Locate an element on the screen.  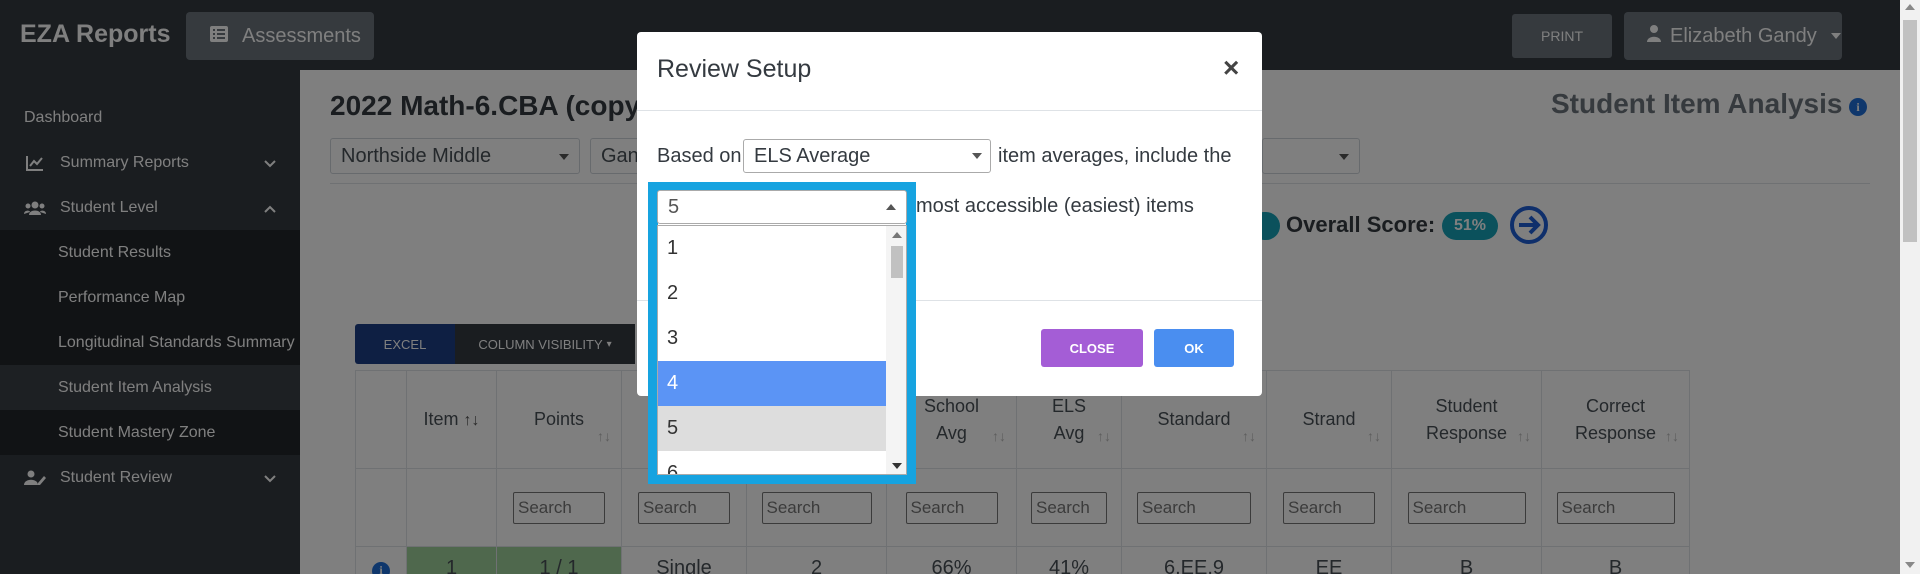
item-count-select: 5 is located at coordinates (782, 207).